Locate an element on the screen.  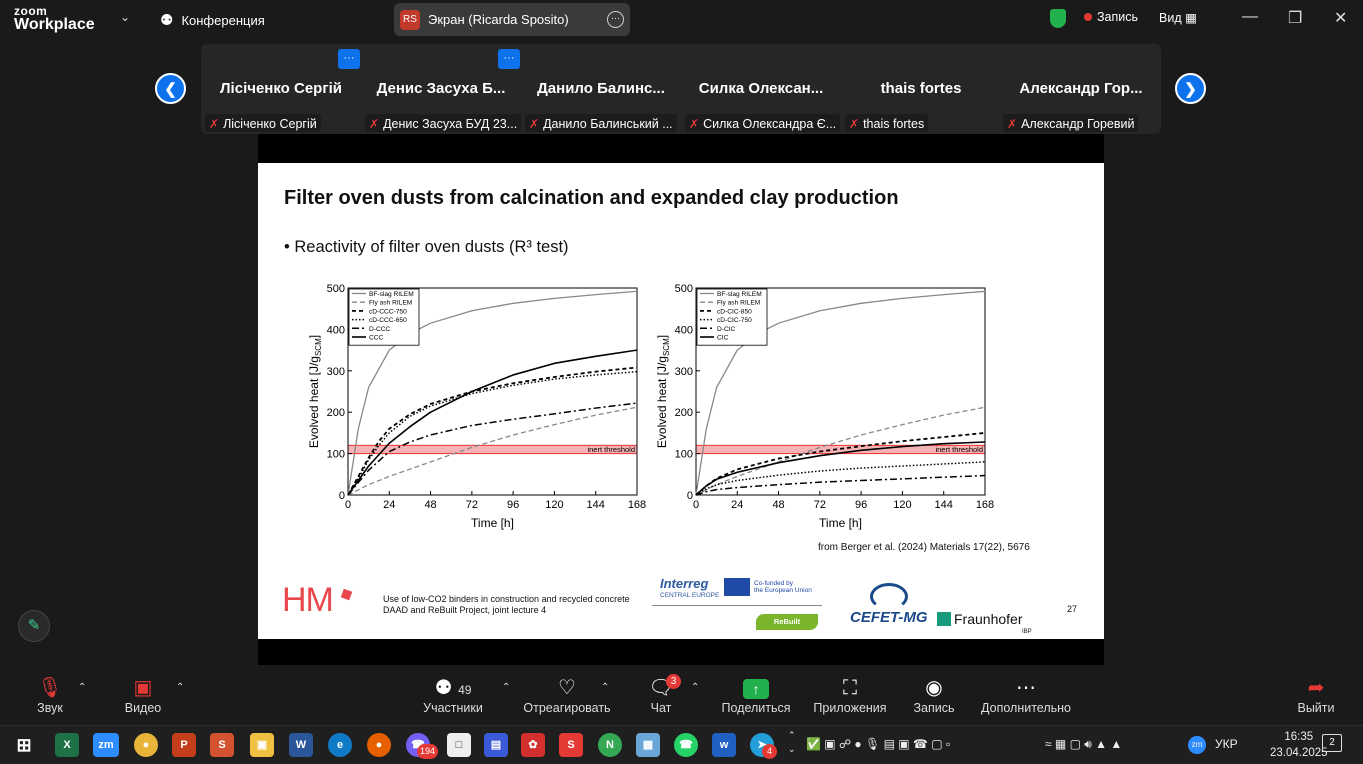
tray-scroll-icon: ⌃ ⌄ is located at coordinates (792, 742).